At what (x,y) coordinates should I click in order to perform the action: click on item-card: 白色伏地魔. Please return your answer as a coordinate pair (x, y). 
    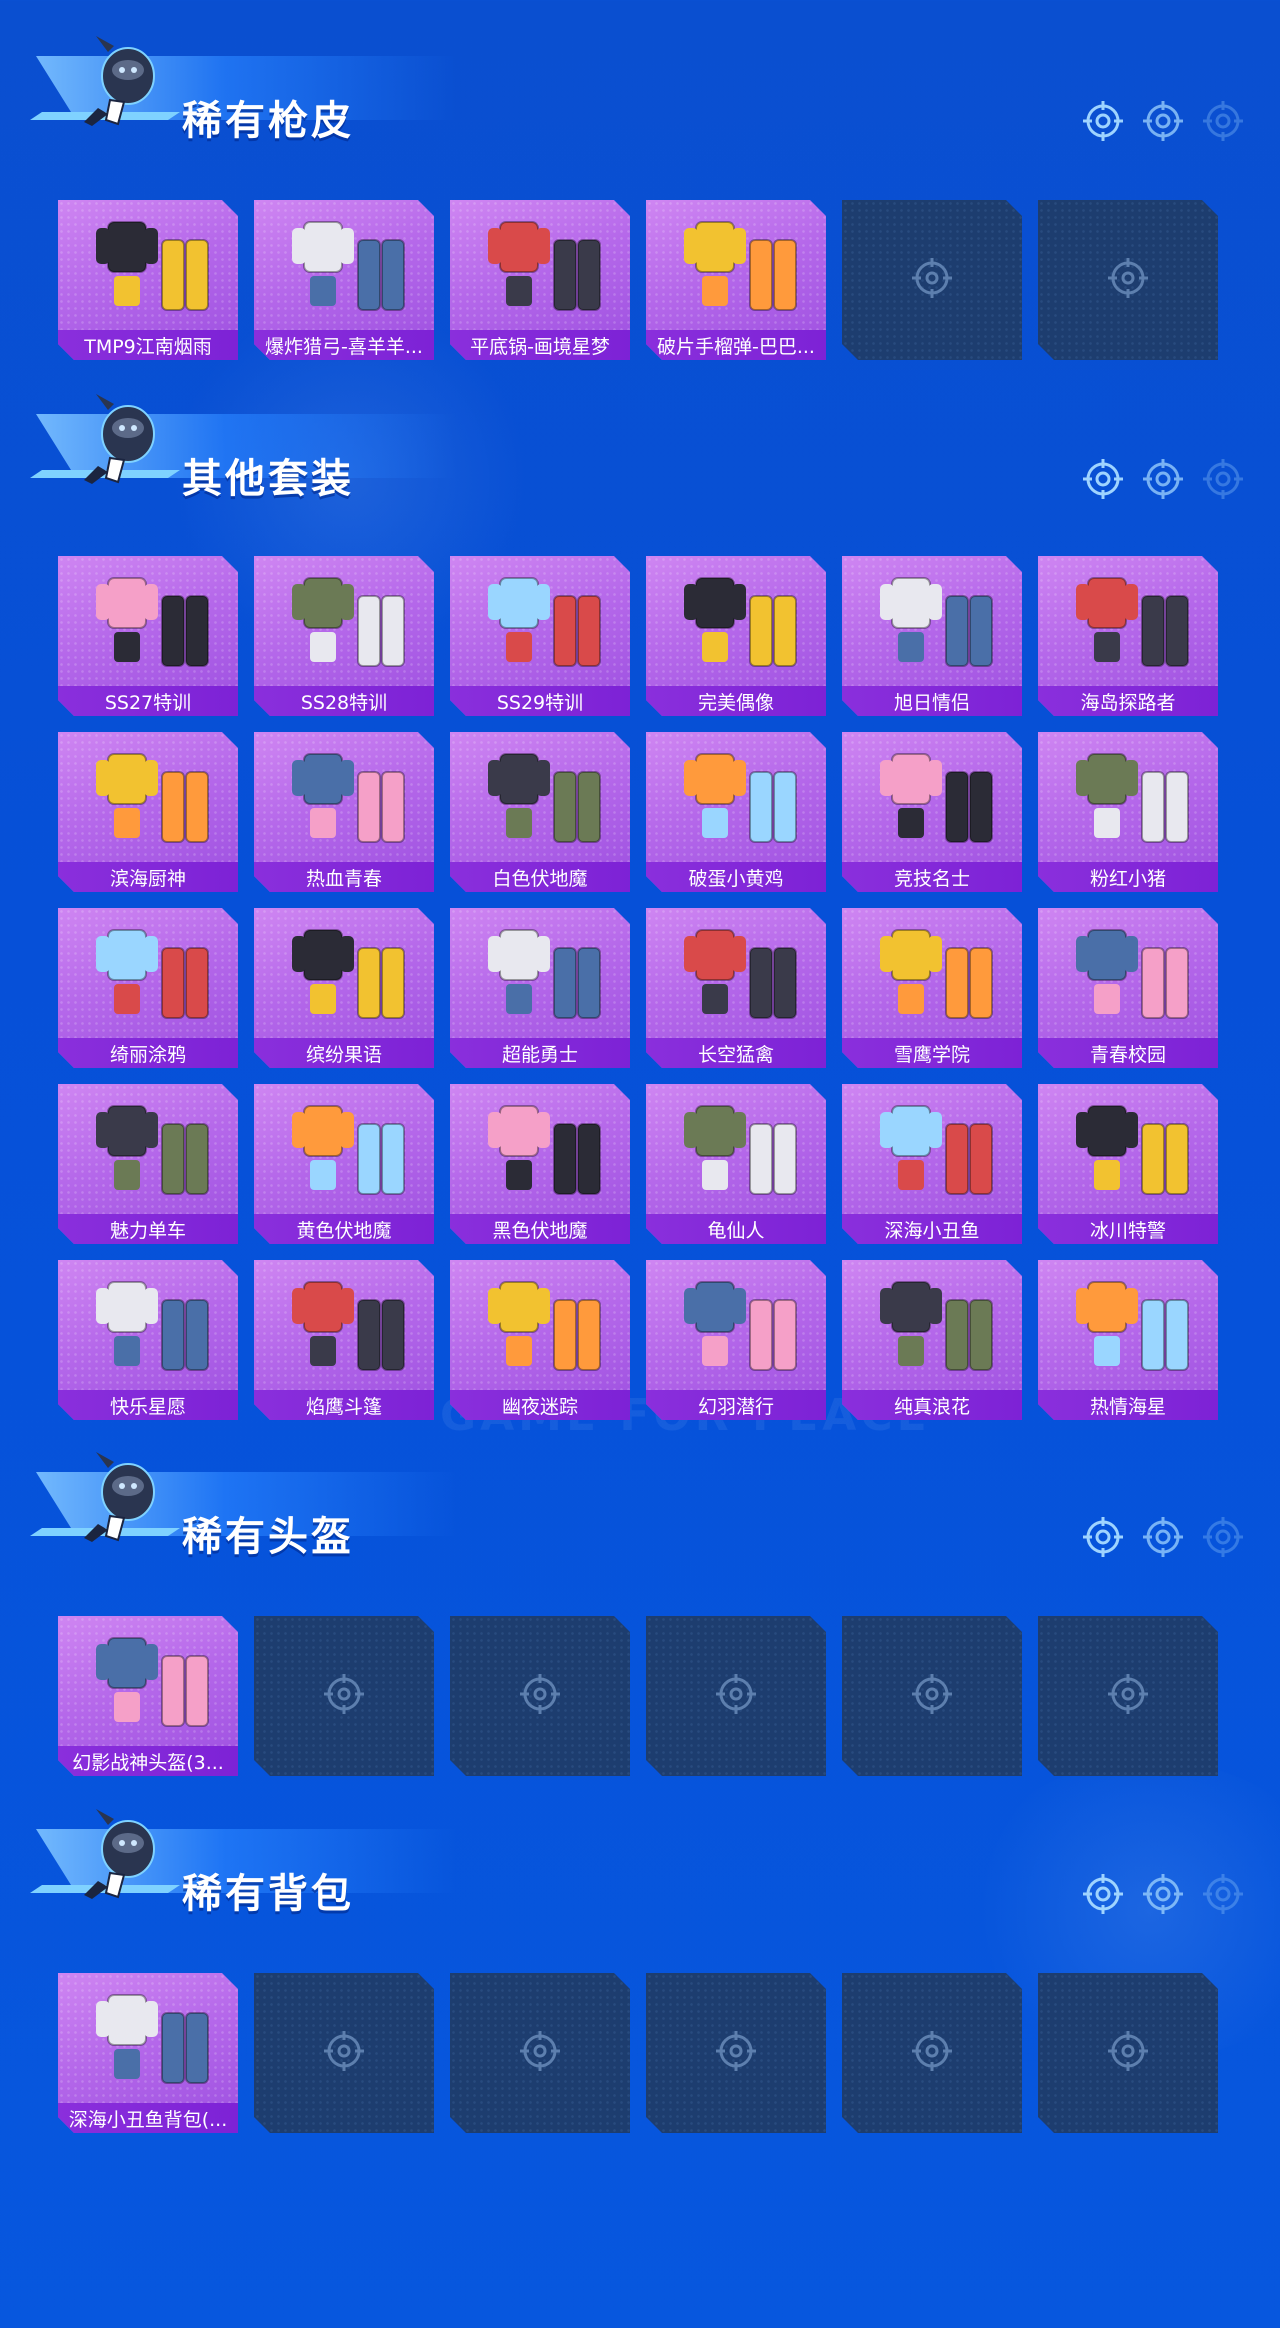
    Looking at the image, I should click on (540, 812).